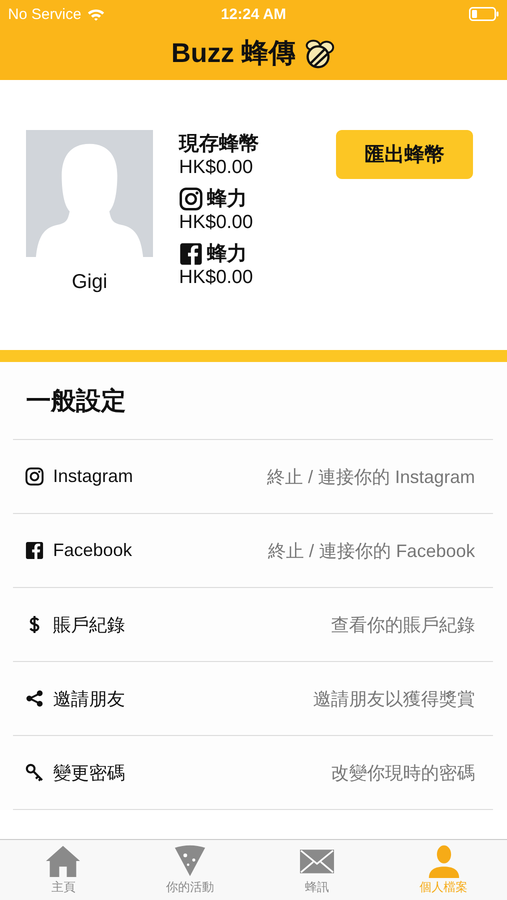 Image resolution: width=507 pixels, height=900 pixels. Describe the element at coordinates (96, 14) in the screenshot. I see `wifi-icon` at that location.